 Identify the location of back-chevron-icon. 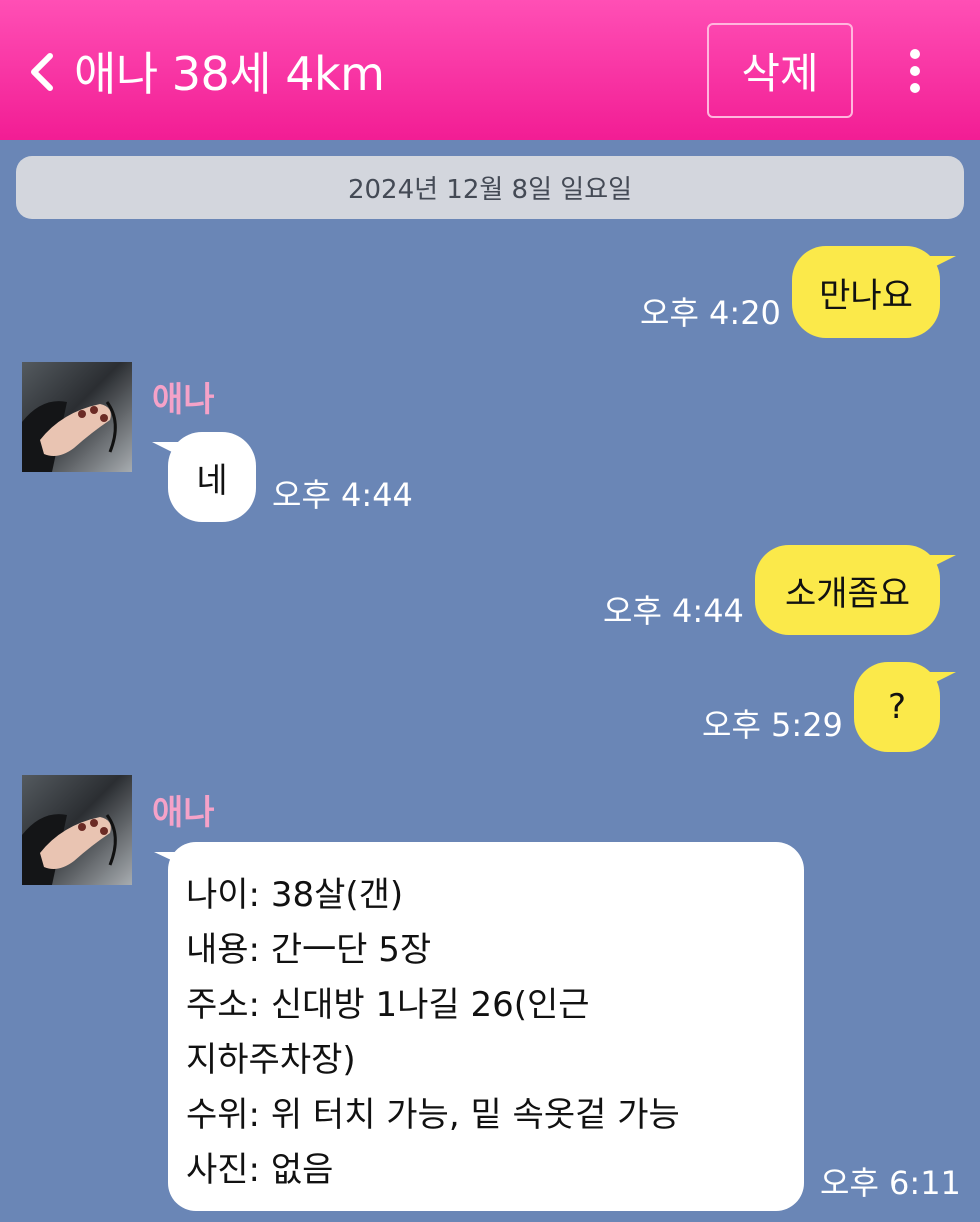
(42, 72).